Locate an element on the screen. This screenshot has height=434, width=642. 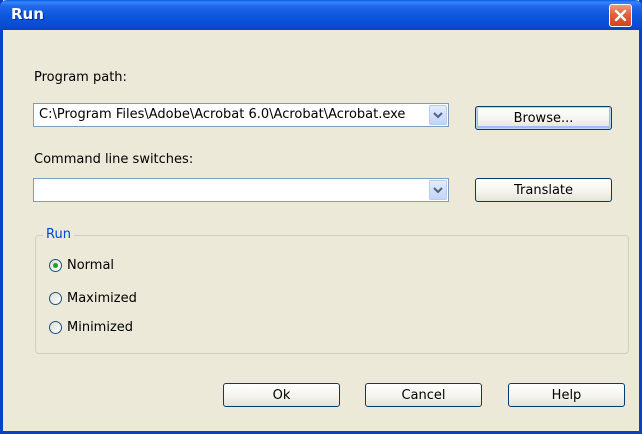
radio-minimized-circle is located at coordinates (55, 327).